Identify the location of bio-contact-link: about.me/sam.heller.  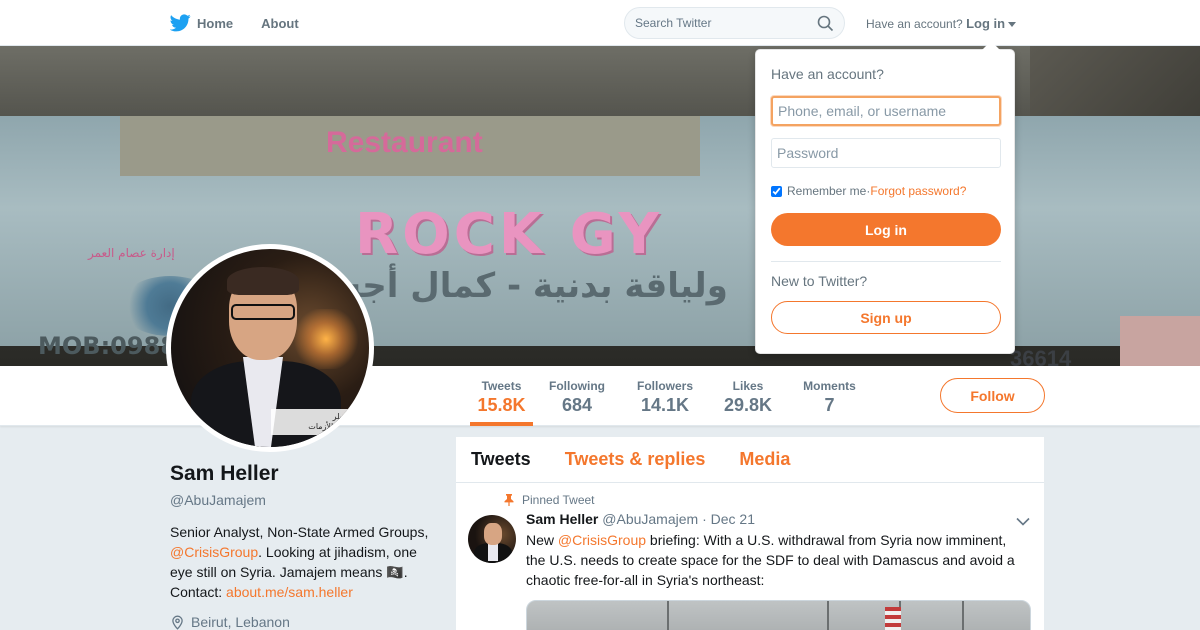
(289, 592).